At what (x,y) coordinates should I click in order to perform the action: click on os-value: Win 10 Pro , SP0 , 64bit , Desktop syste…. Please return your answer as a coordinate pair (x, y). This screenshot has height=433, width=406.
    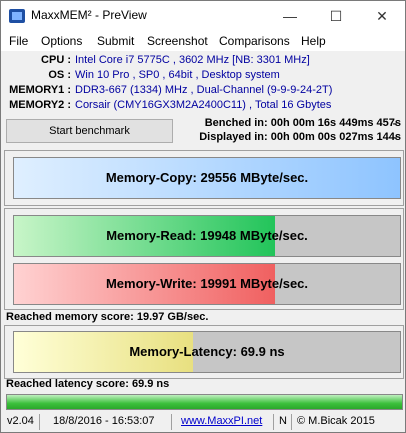
    Looking at the image, I should click on (177, 75).